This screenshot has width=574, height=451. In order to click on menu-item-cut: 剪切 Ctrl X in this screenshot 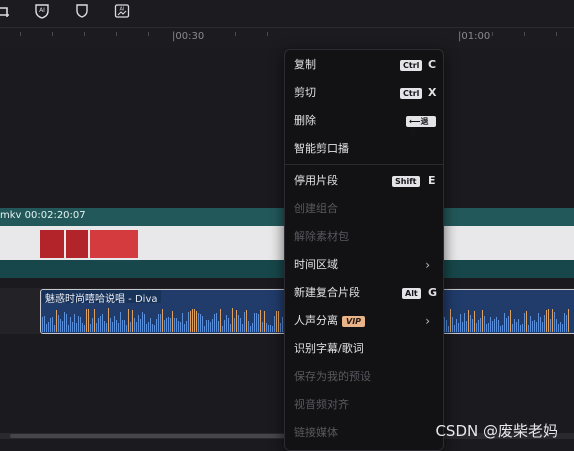, I will do `click(365, 93)`.